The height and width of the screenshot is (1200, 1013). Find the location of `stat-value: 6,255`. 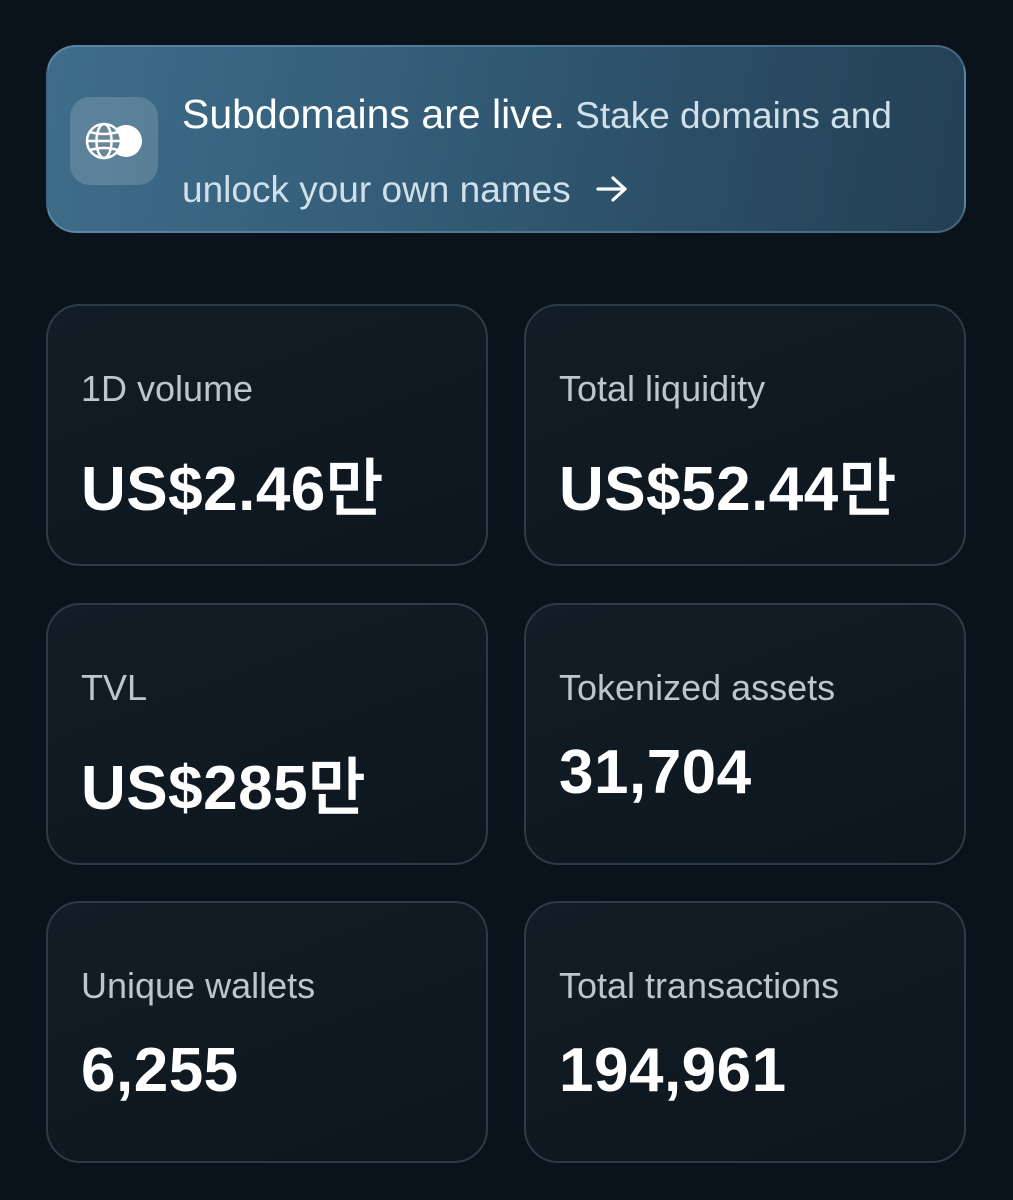

stat-value: 6,255 is located at coordinates (160, 1070).